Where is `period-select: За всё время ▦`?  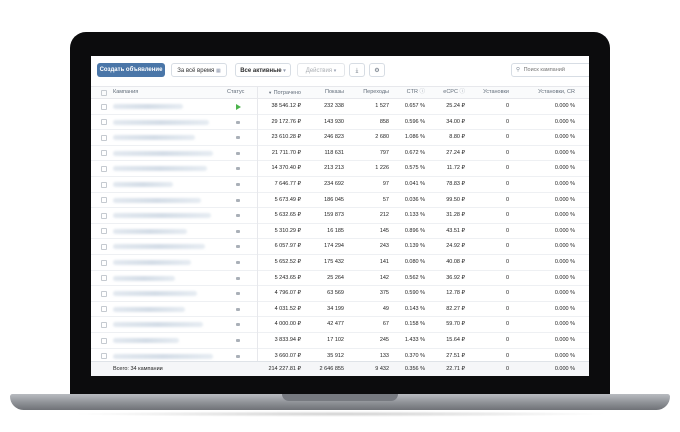 period-select: За всё время ▦ is located at coordinates (199, 70).